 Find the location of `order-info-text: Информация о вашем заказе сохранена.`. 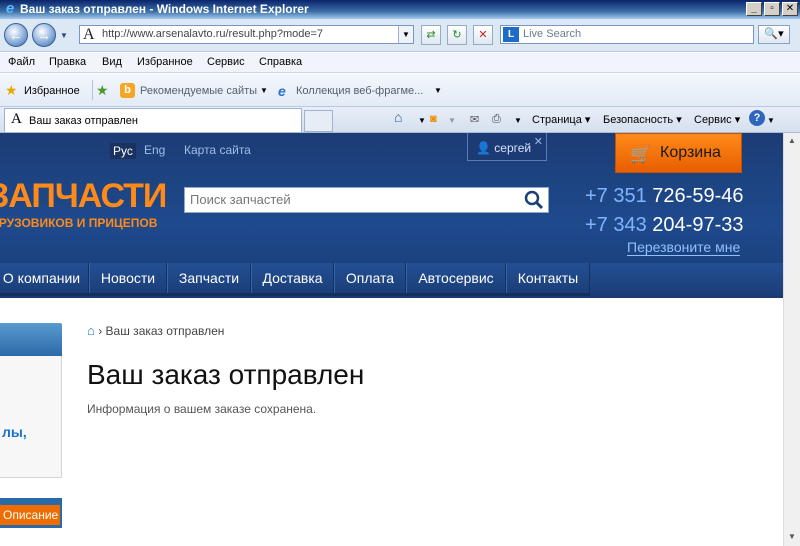

order-info-text: Информация о вашем заказе сохранена. is located at coordinates (202, 409).